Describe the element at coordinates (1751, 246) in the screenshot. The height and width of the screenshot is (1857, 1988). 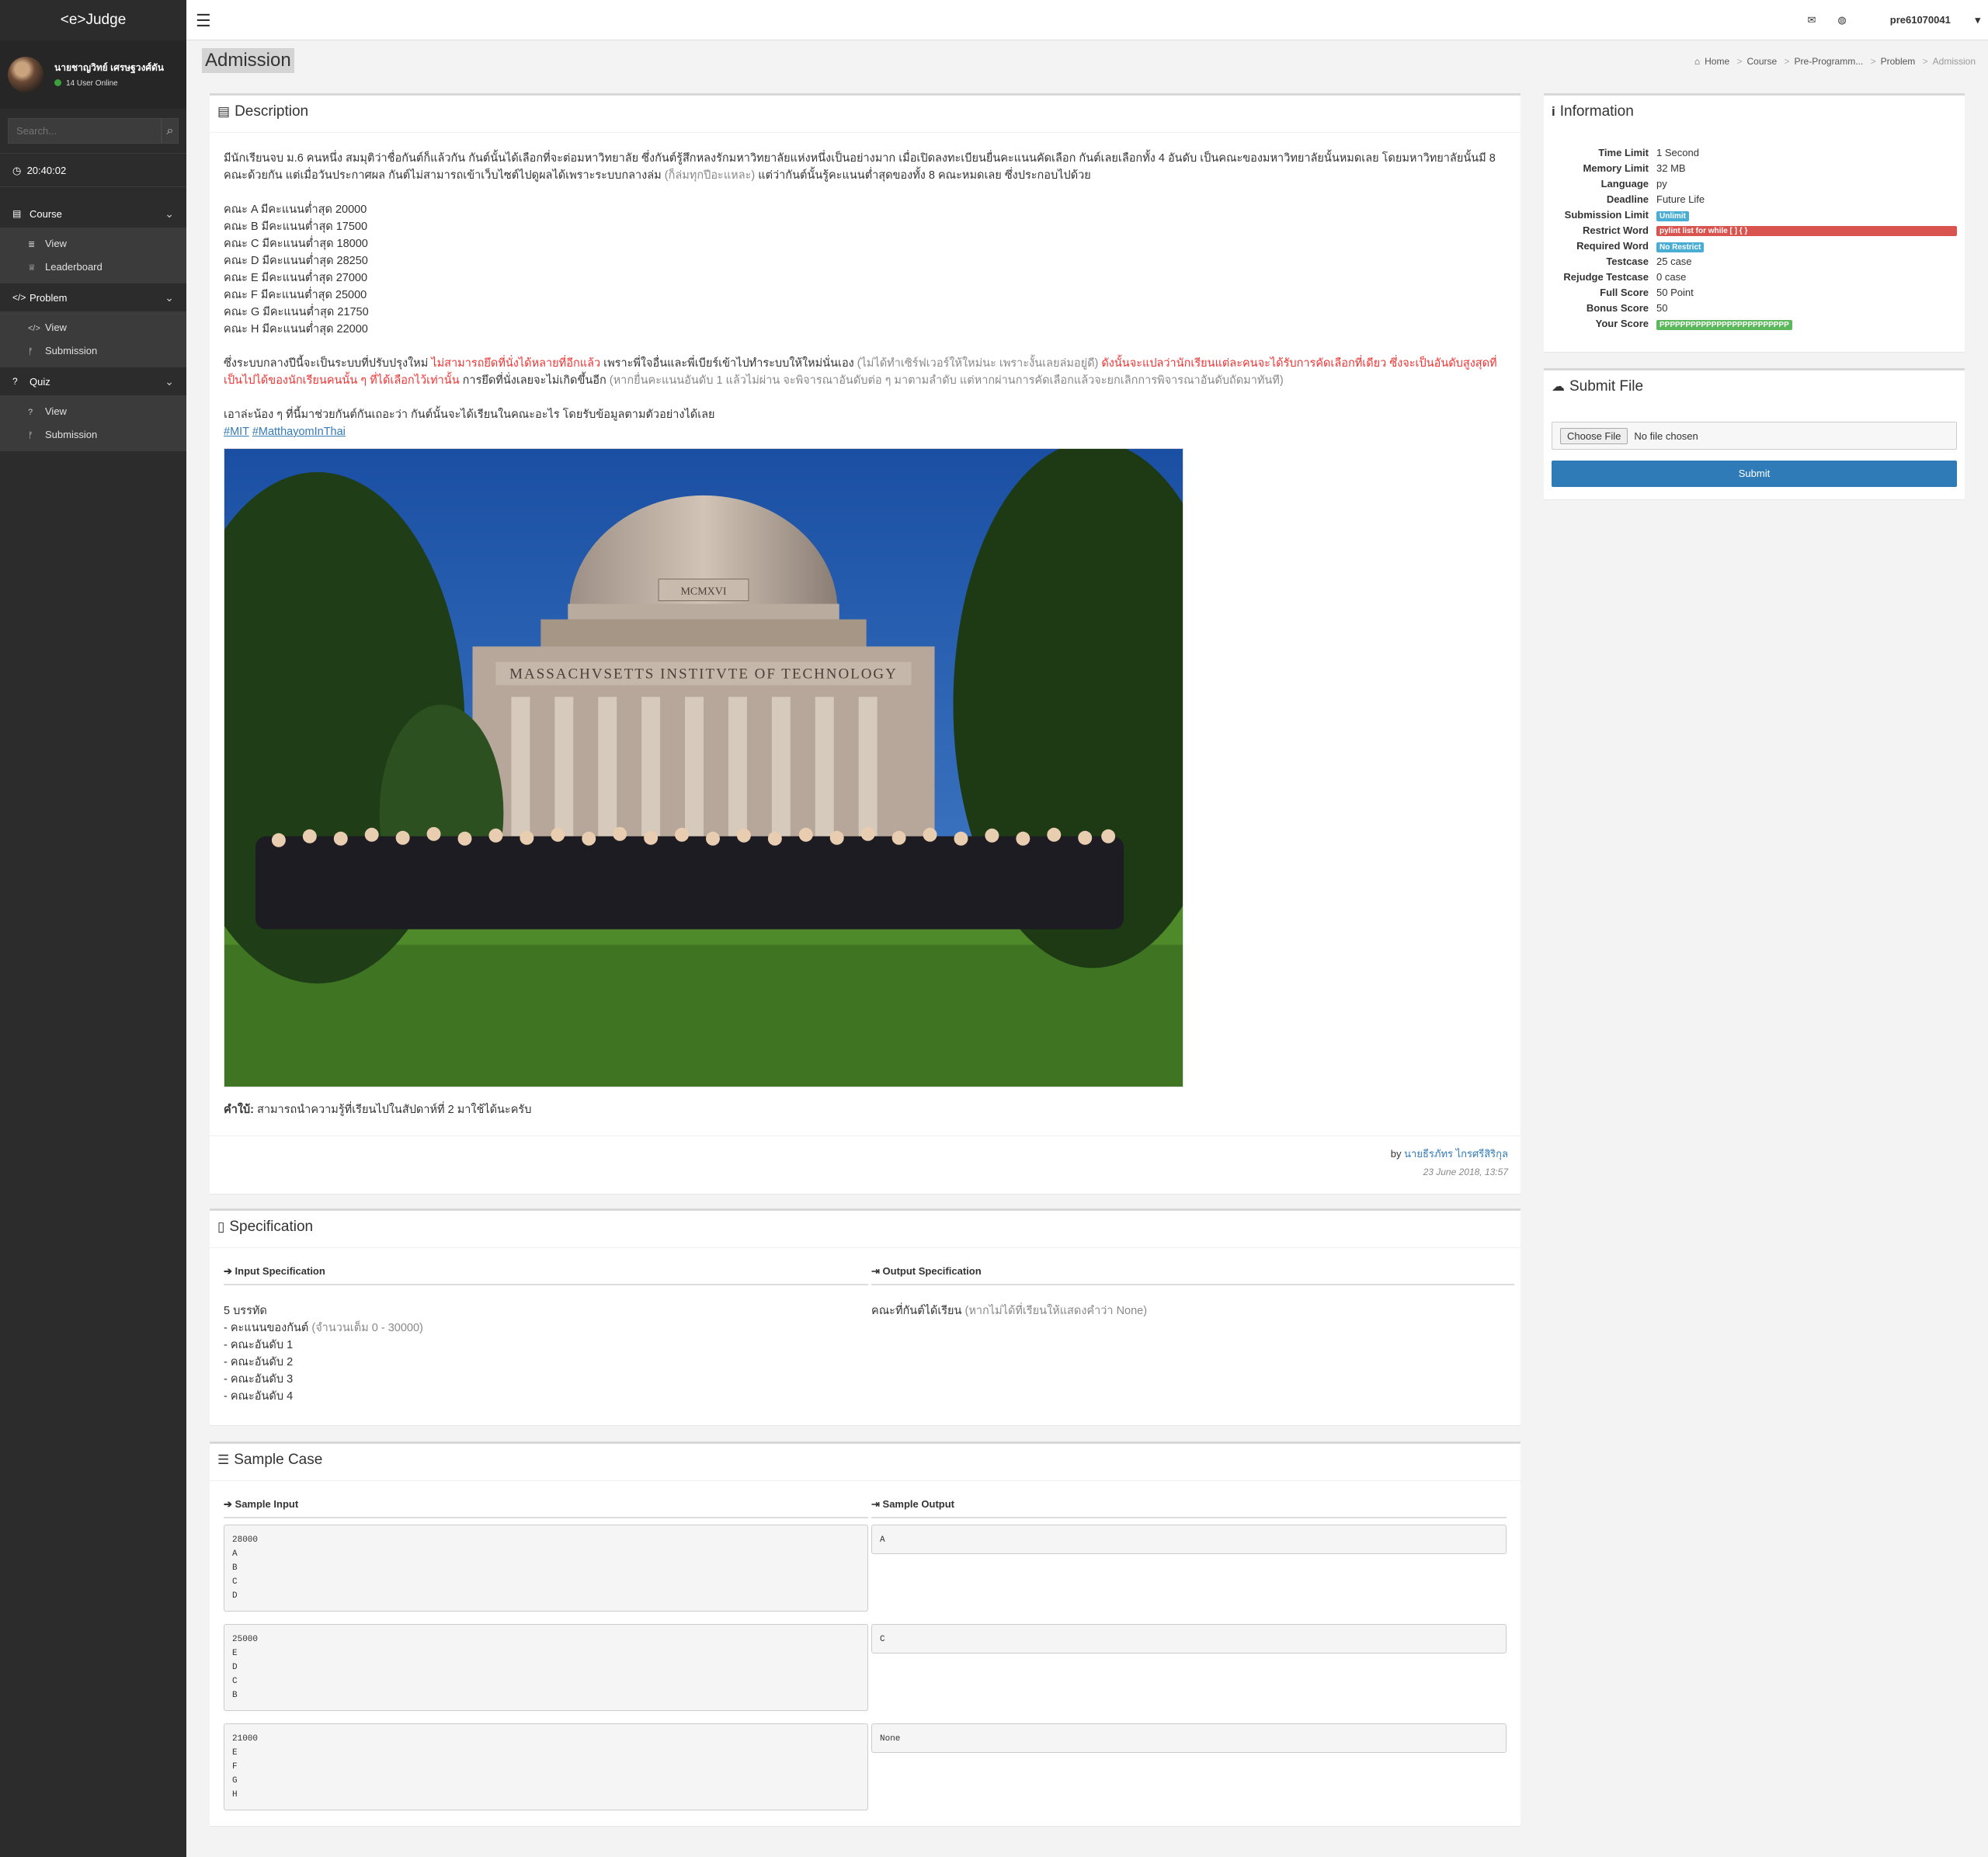
I see `info-row: Required Word No Restrict` at that location.